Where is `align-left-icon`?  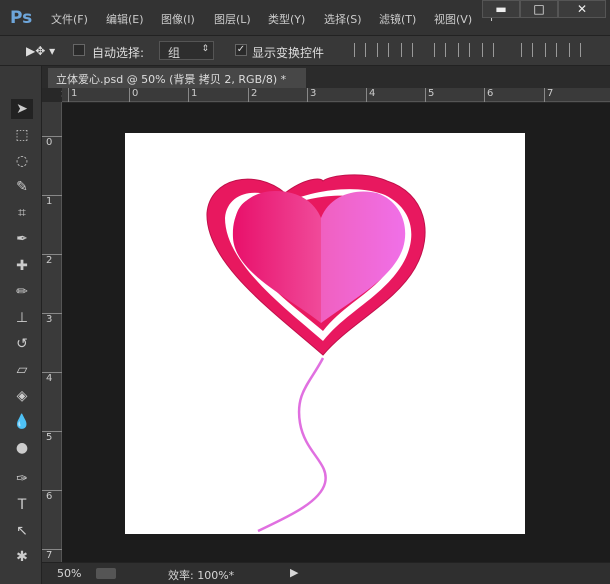 align-left-icon is located at coordinates (440, 50).